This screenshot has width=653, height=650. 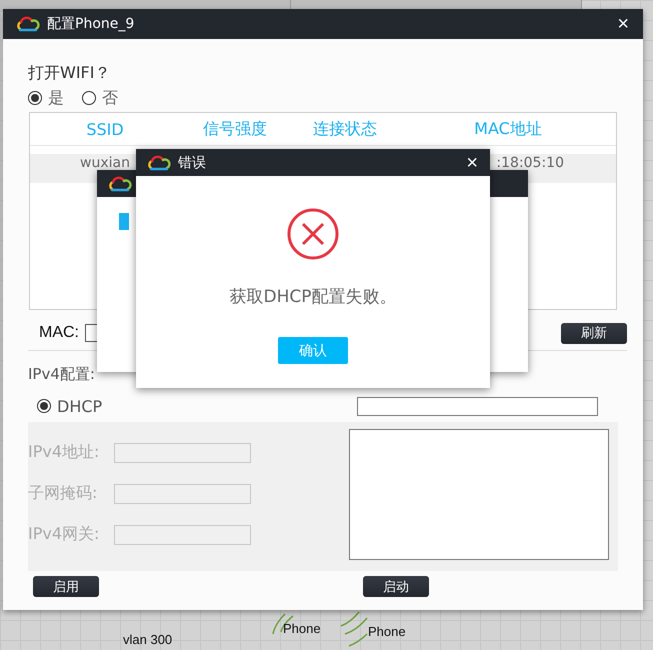 I want to click on column-header: 连接状态, so click(x=345, y=129).